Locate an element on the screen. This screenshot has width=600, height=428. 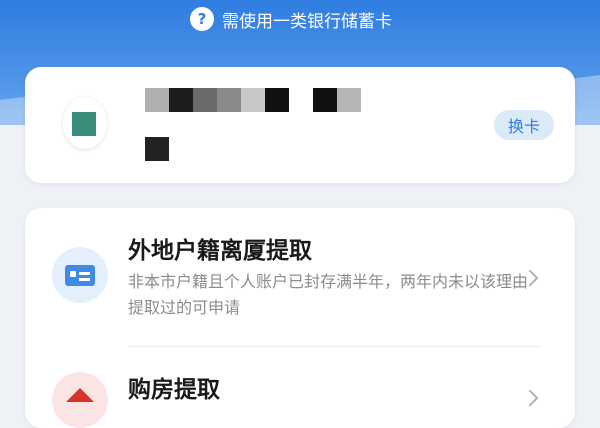
house-icon is located at coordinates (80, 400).